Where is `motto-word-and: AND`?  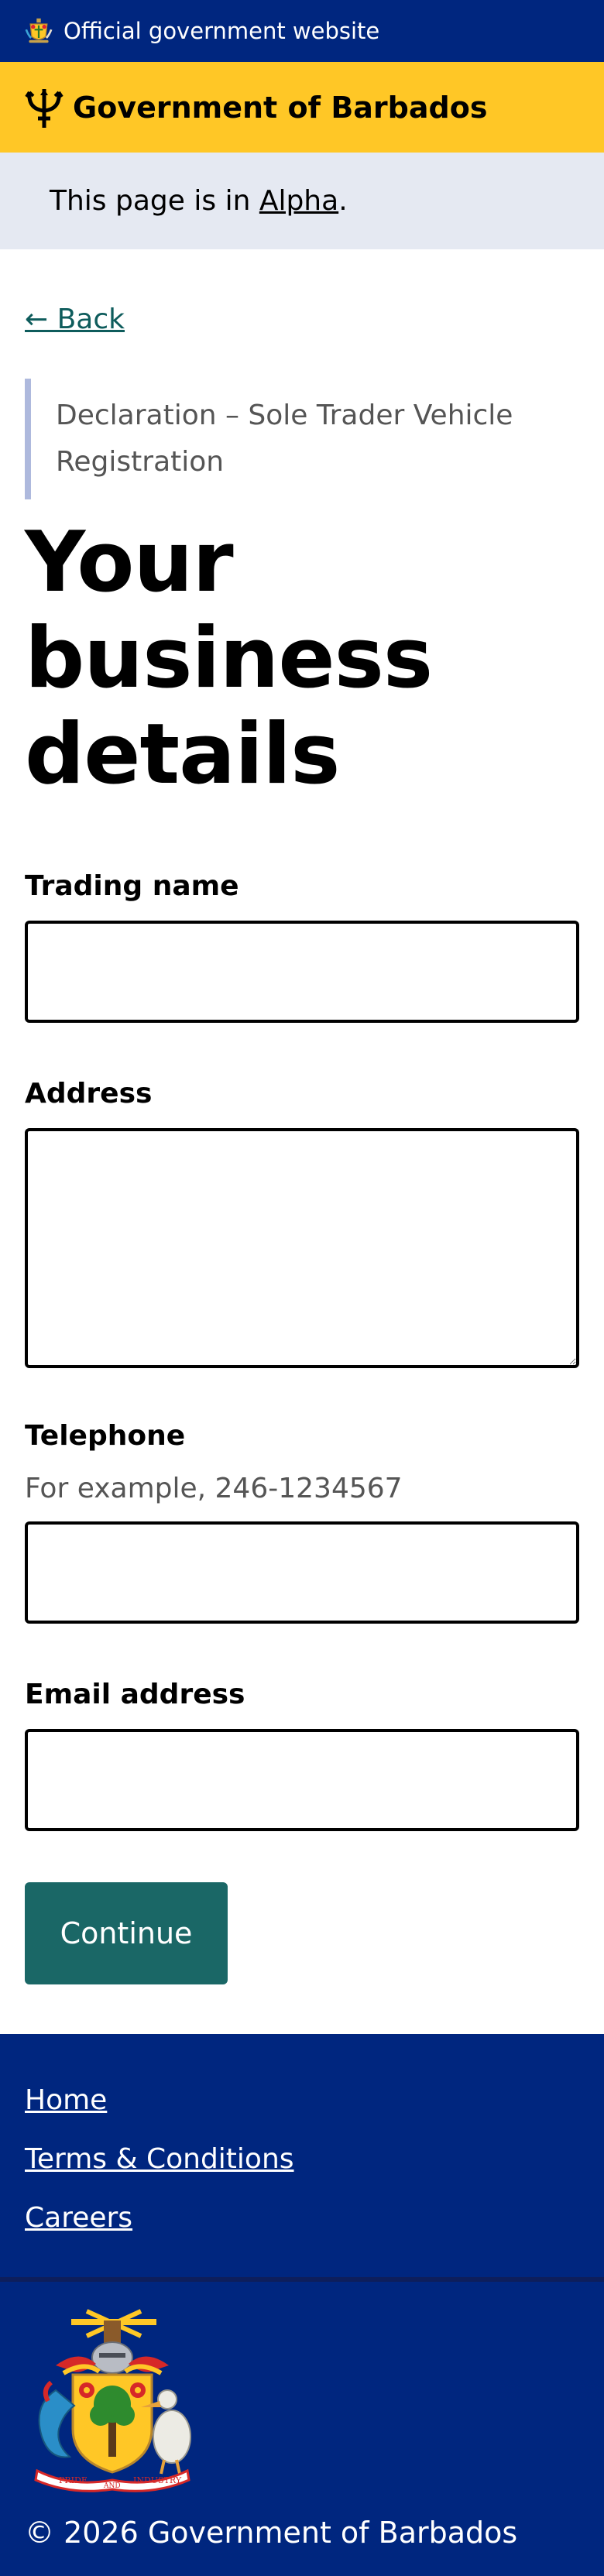 motto-word-and: AND is located at coordinates (112, 2486).